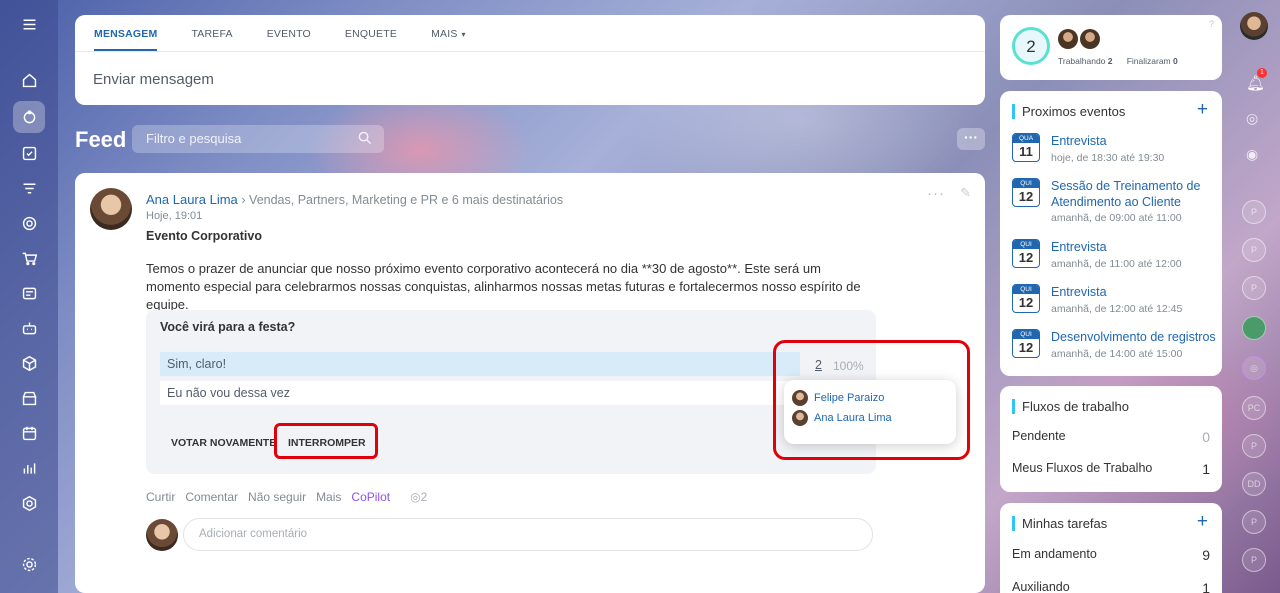  I want to click on author-avatar, so click(111, 209).